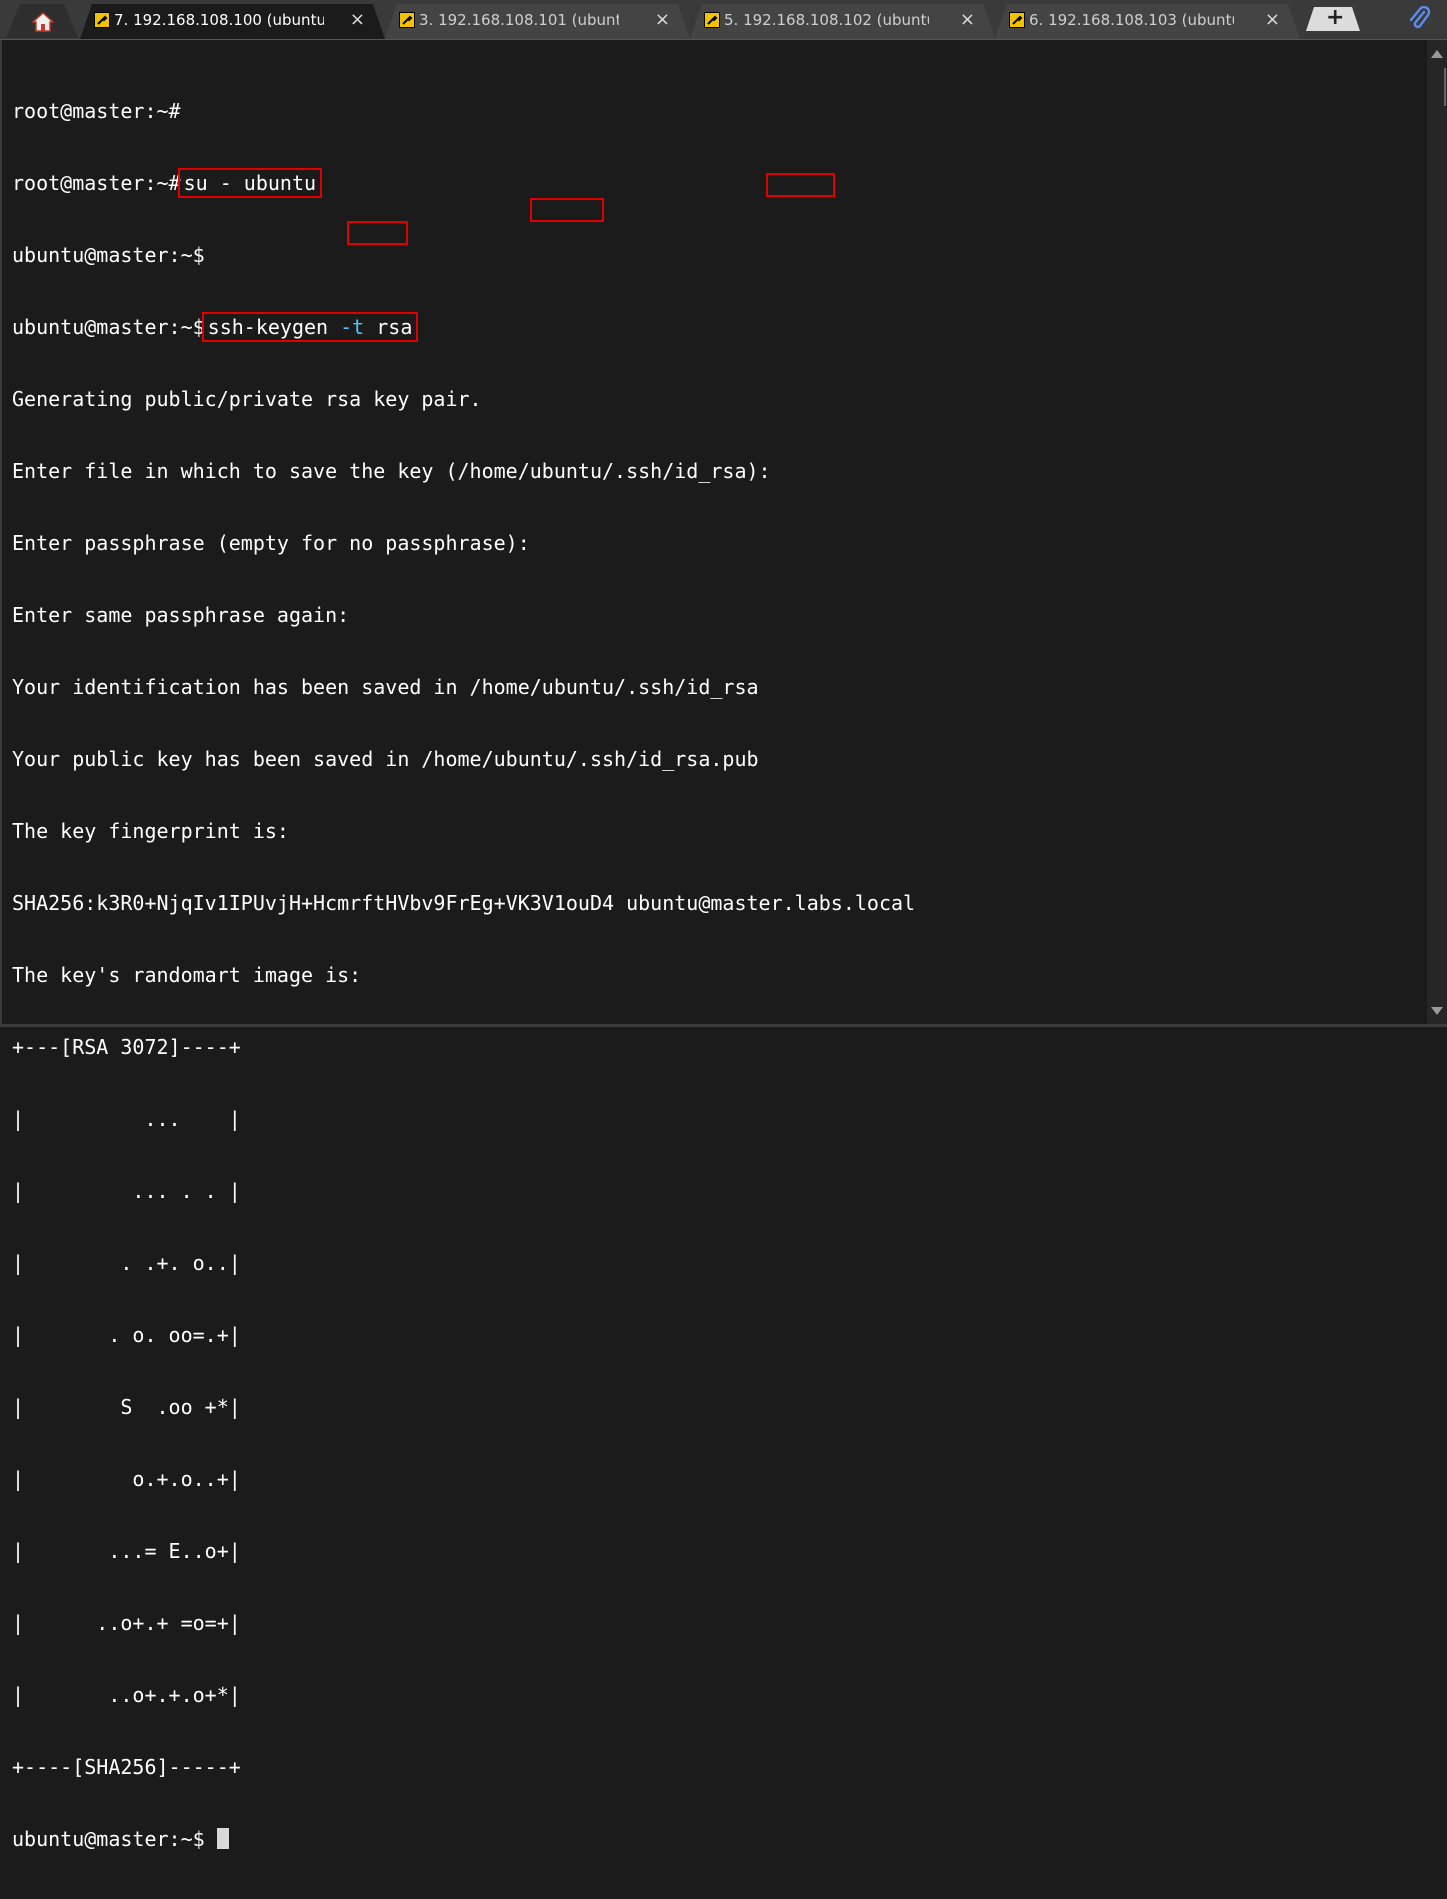  Describe the element at coordinates (826, 20) in the screenshot. I see `tab-label: 5. 192.168.108.102 (ubuntu)` at that location.